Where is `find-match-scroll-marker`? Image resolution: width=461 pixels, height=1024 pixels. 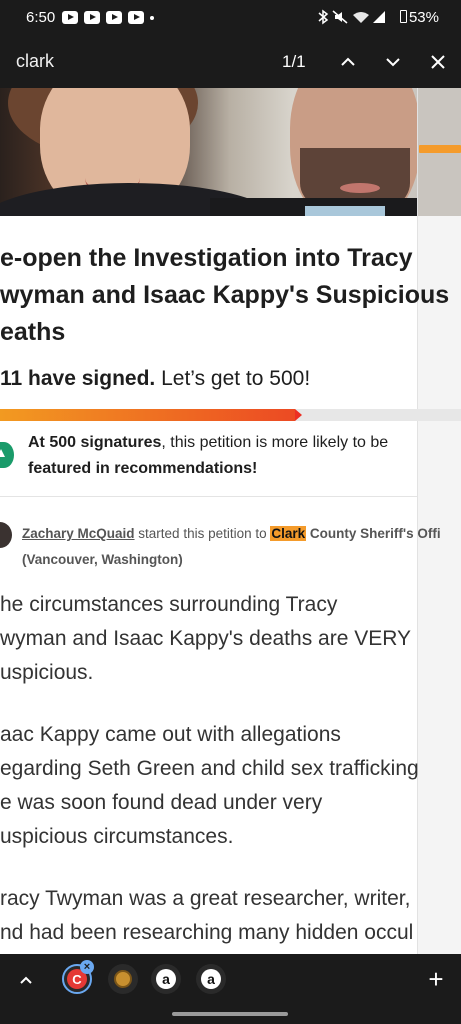 find-match-scroll-marker is located at coordinates (440, 149).